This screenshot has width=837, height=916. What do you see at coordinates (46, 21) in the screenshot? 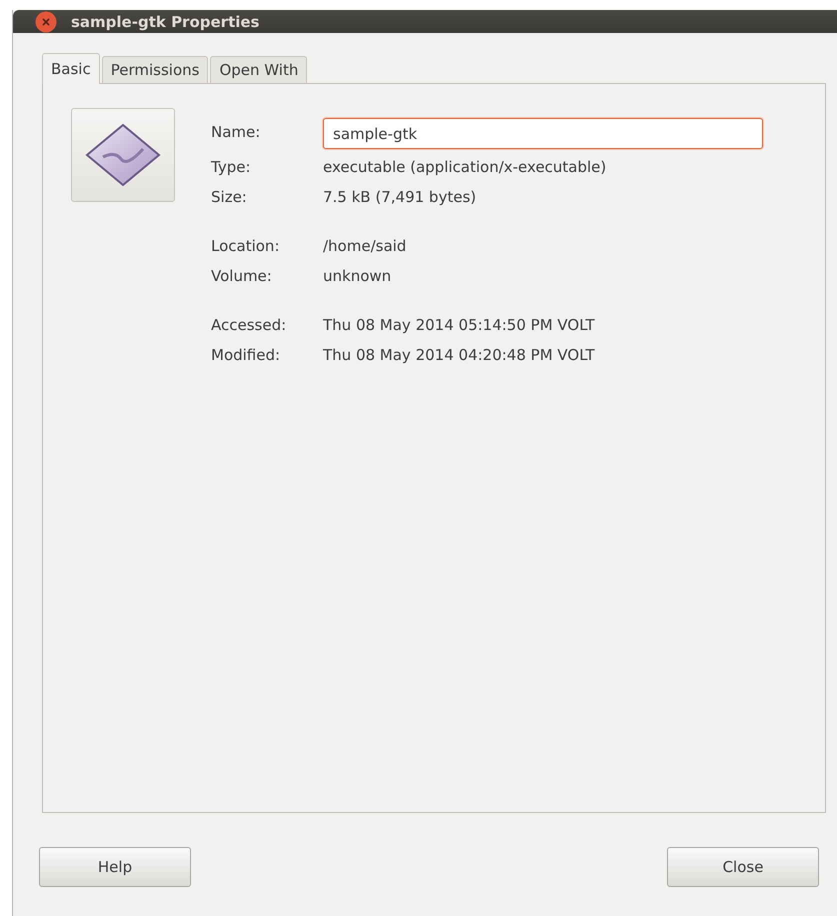
I see `close-icon` at bounding box center [46, 21].